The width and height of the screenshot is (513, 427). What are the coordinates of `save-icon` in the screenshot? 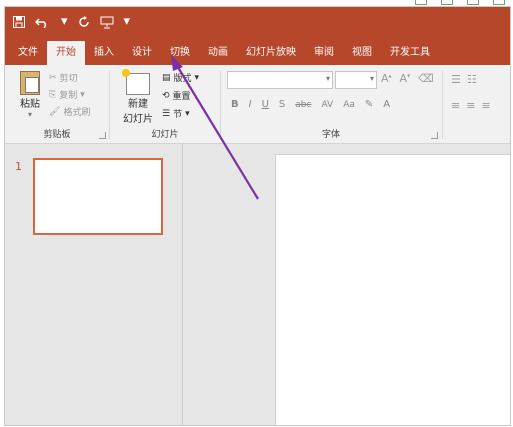 It's located at (19, 22).